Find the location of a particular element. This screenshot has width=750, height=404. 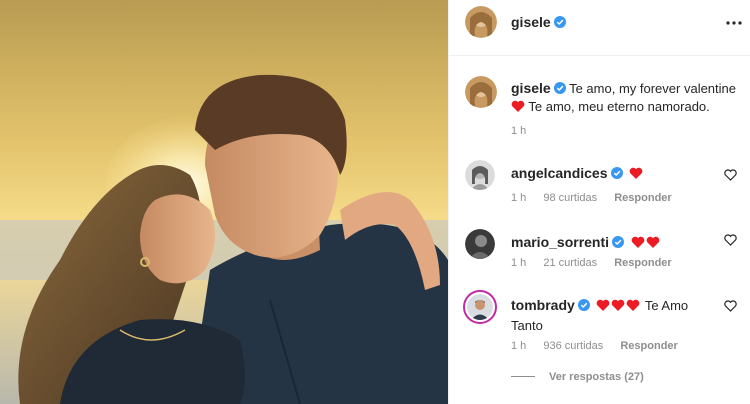

comment-body: tombrady Te Amo Tanto is located at coordinates (611, 315).